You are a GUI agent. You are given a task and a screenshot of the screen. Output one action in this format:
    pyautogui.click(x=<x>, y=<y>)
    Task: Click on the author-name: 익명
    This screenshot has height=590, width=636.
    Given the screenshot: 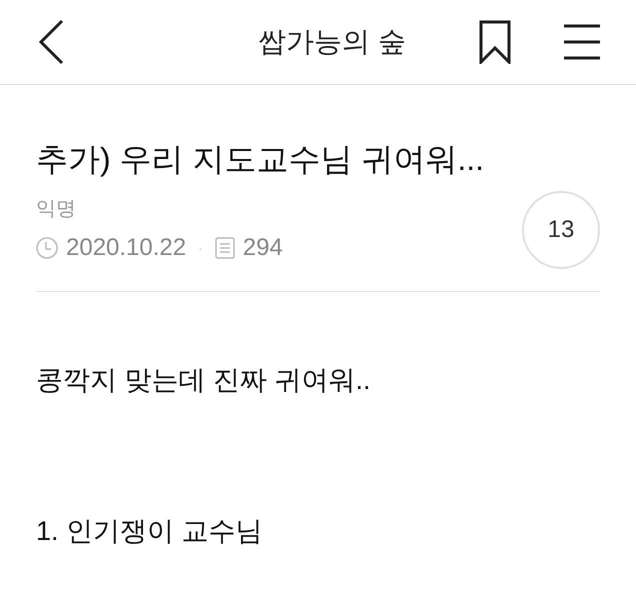 What is the action you would take?
    pyautogui.click(x=56, y=209)
    